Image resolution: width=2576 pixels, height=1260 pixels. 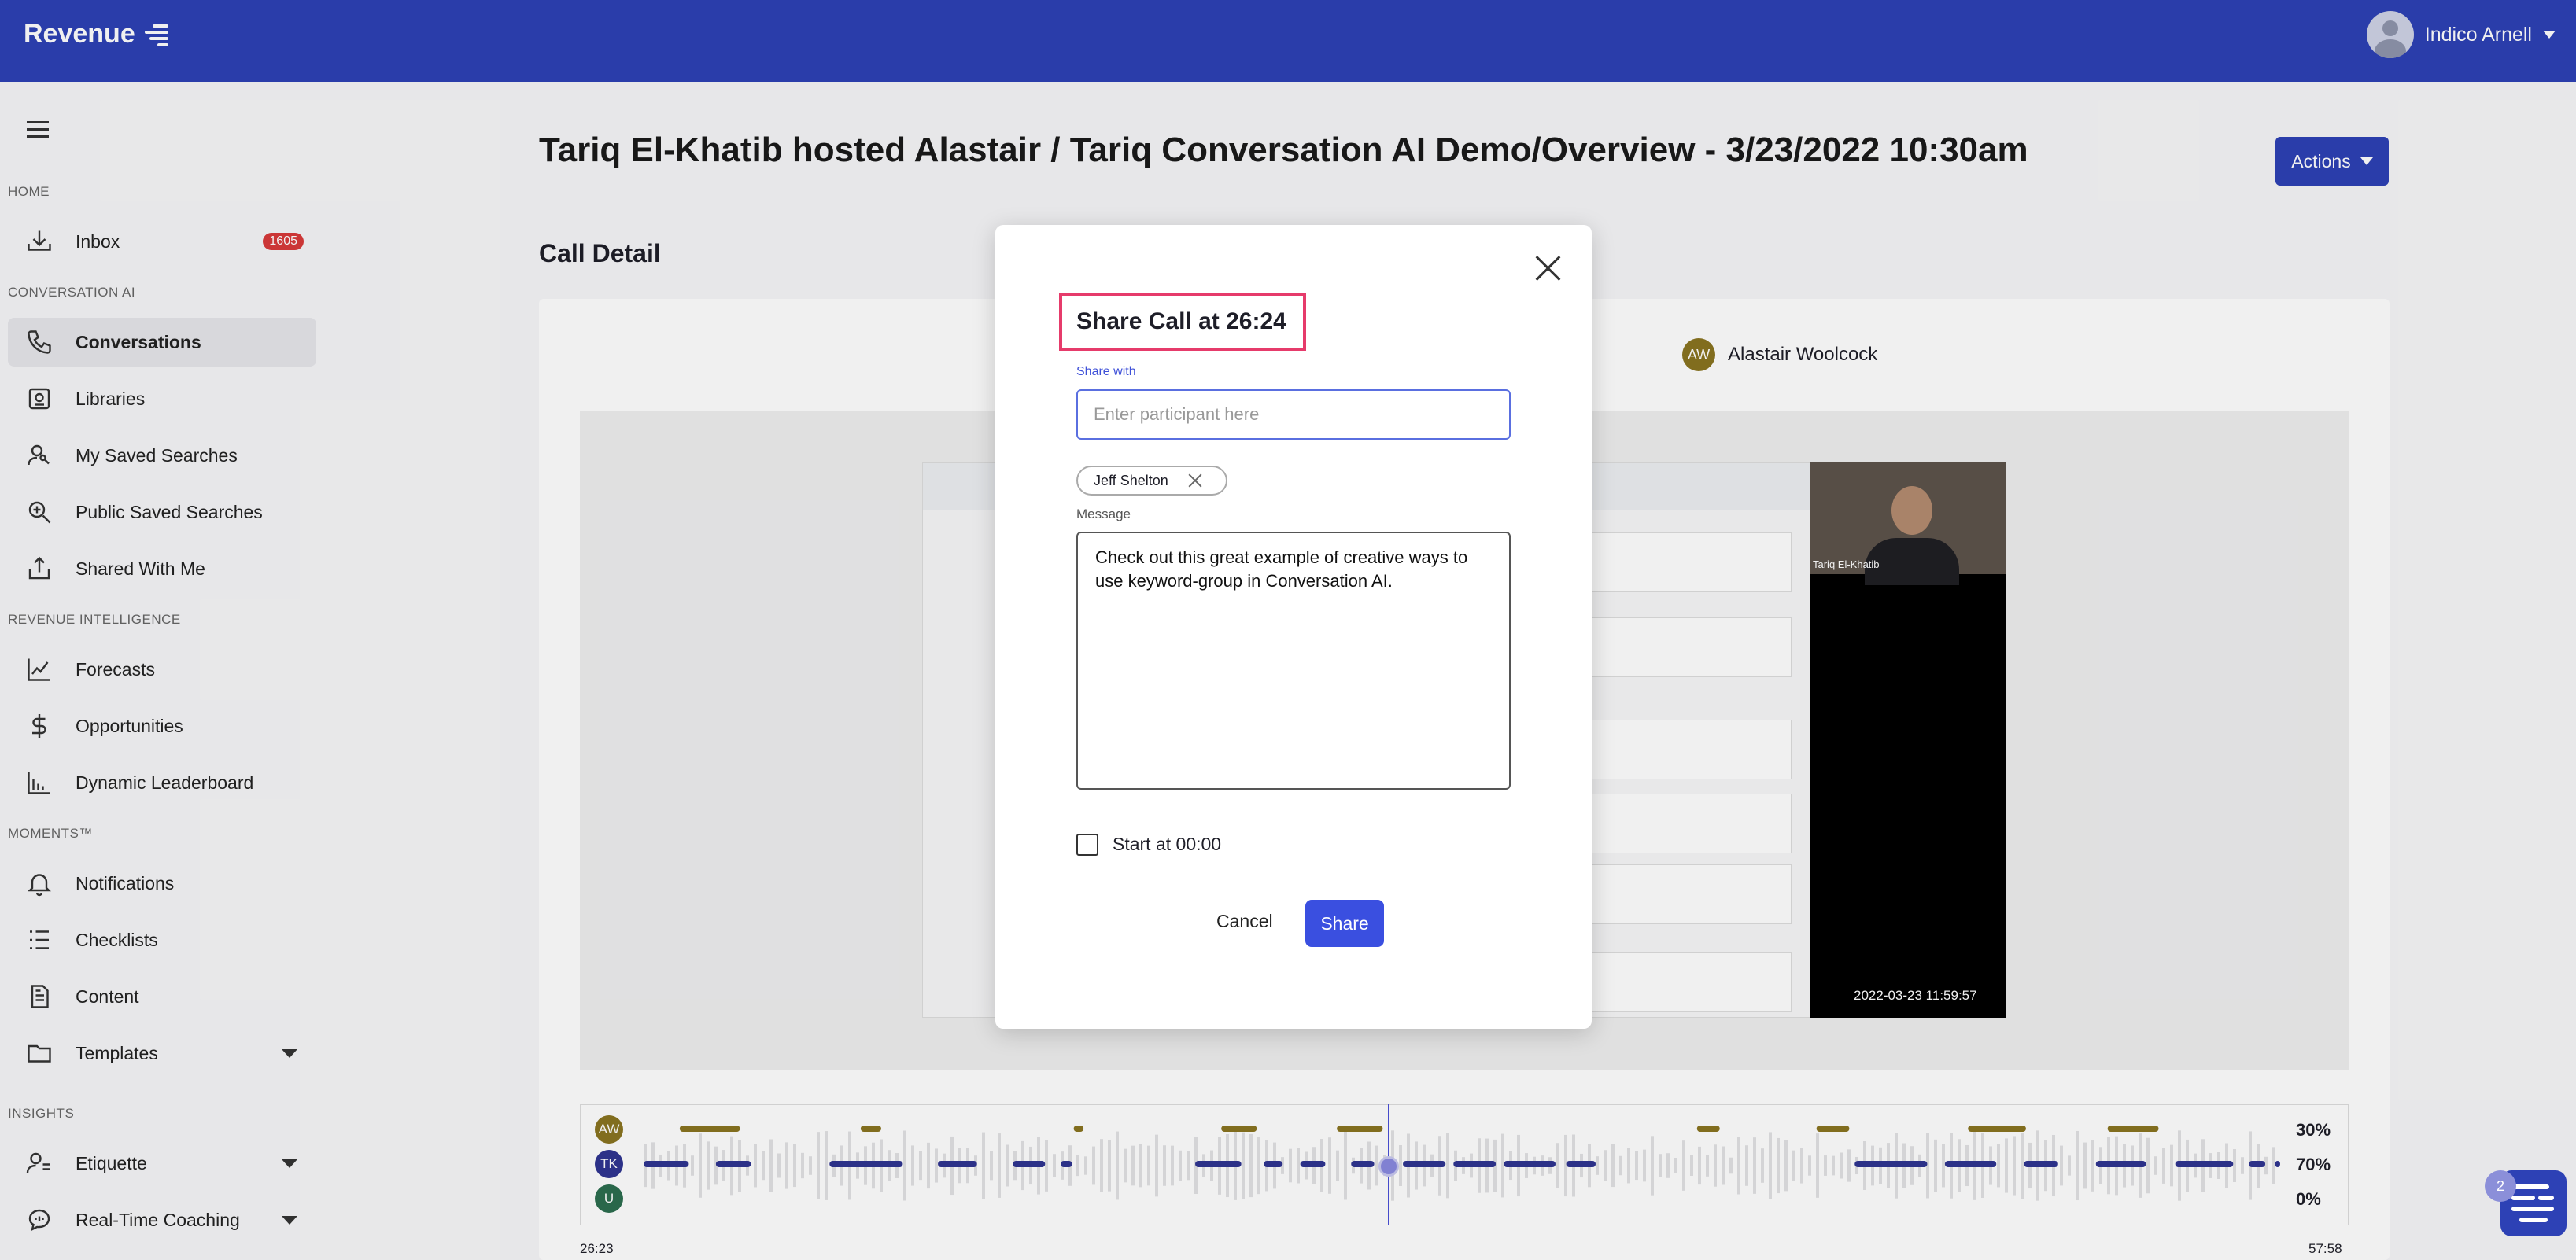 What do you see at coordinates (1087, 845) in the screenshot?
I see `start-at-checkbox` at bounding box center [1087, 845].